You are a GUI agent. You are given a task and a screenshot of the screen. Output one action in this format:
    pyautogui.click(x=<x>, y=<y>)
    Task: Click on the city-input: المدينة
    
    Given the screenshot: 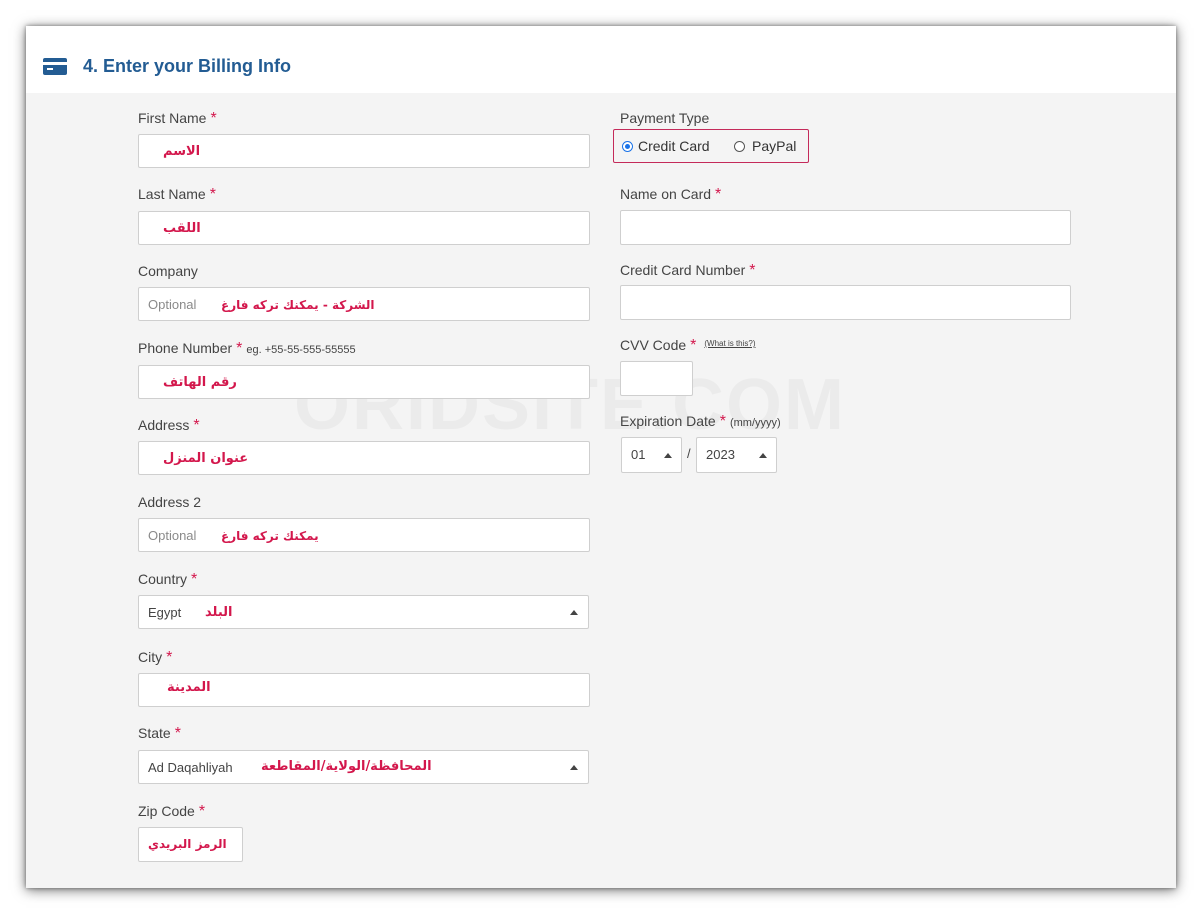 What is the action you would take?
    pyautogui.click(x=364, y=690)
    